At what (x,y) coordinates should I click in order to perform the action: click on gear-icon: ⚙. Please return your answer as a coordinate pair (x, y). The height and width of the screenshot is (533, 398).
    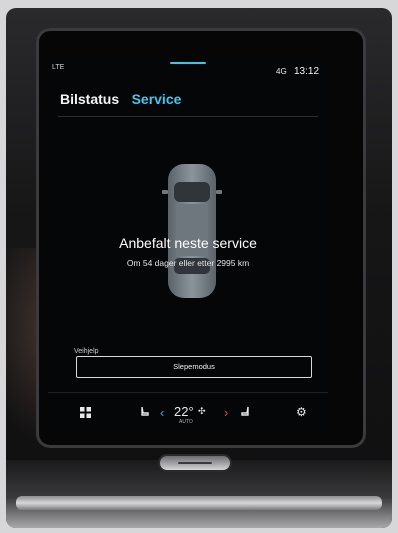
    Looking at the image, I should click on (301, 412).